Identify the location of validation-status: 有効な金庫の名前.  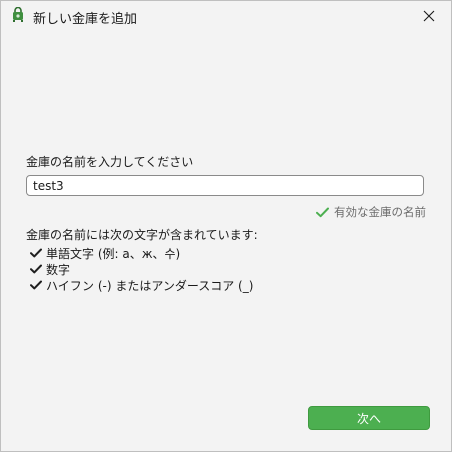
(371, 212).